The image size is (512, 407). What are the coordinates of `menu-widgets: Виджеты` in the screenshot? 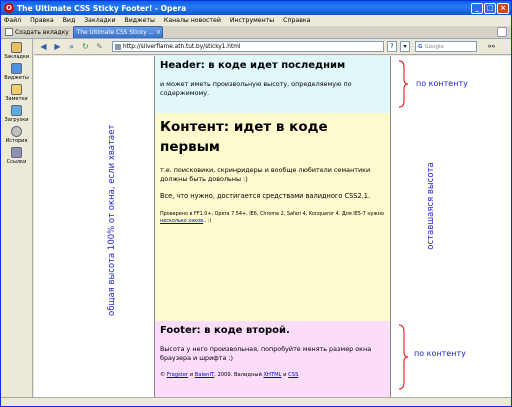 It's located at (140, 20).